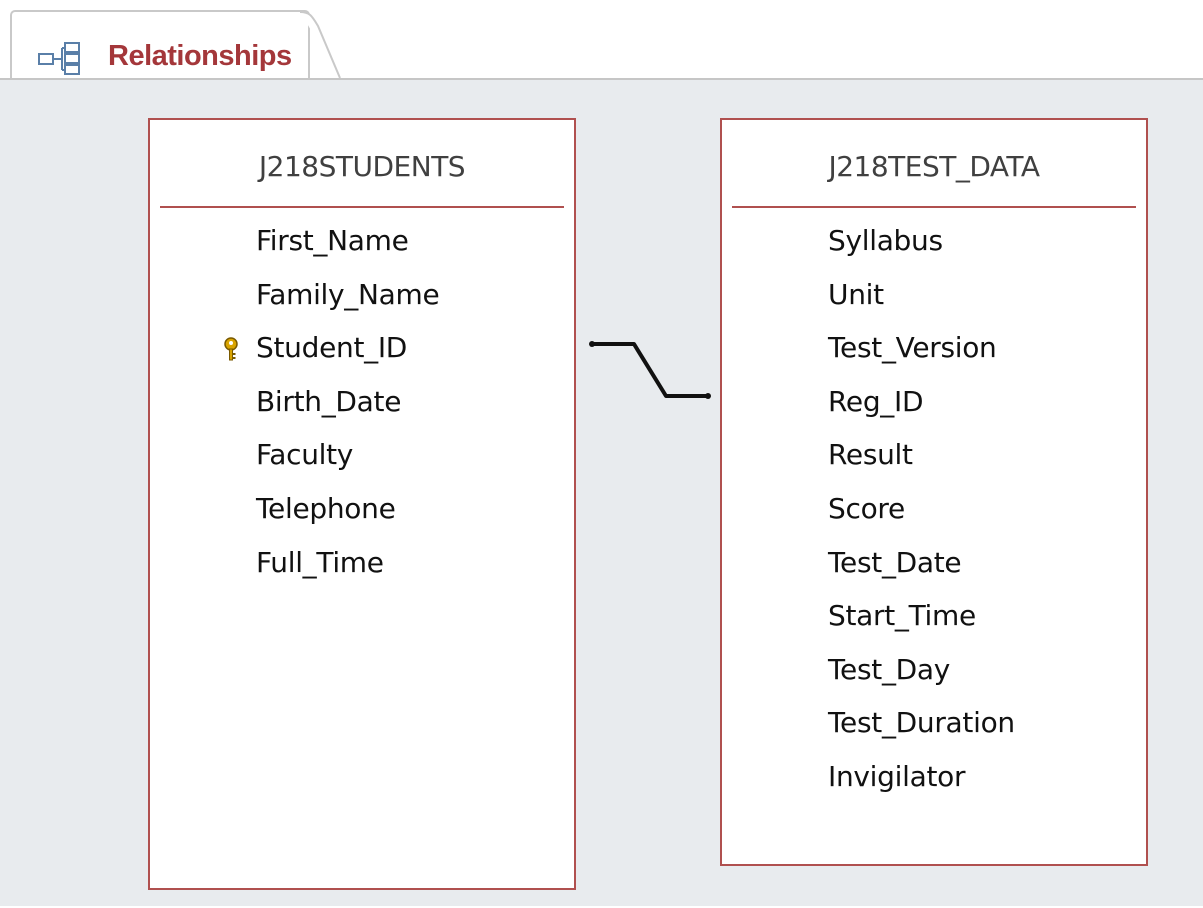 The image size is (1203, 908). Describe the element at coordinates (59, 58) in the screenshot. I see `relationships-icon` at that location.